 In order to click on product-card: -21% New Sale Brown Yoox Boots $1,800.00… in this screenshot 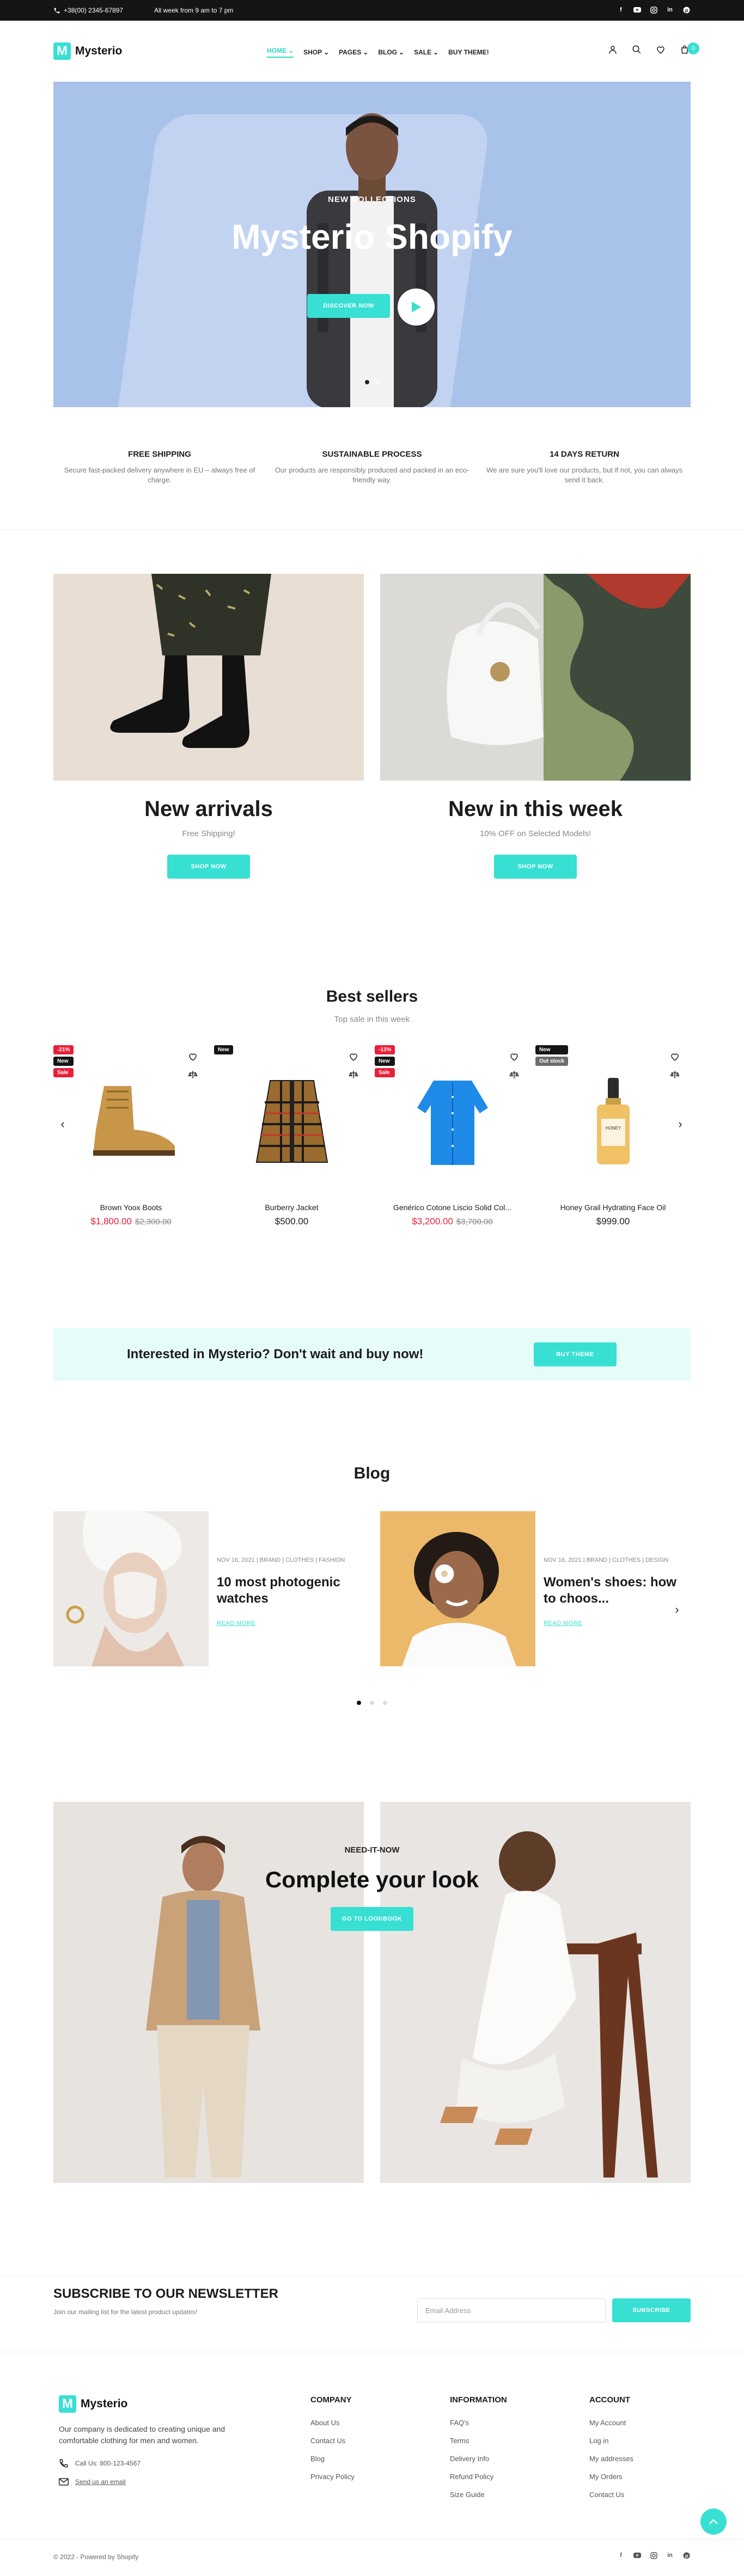, I will do `click(131, 1140)`.